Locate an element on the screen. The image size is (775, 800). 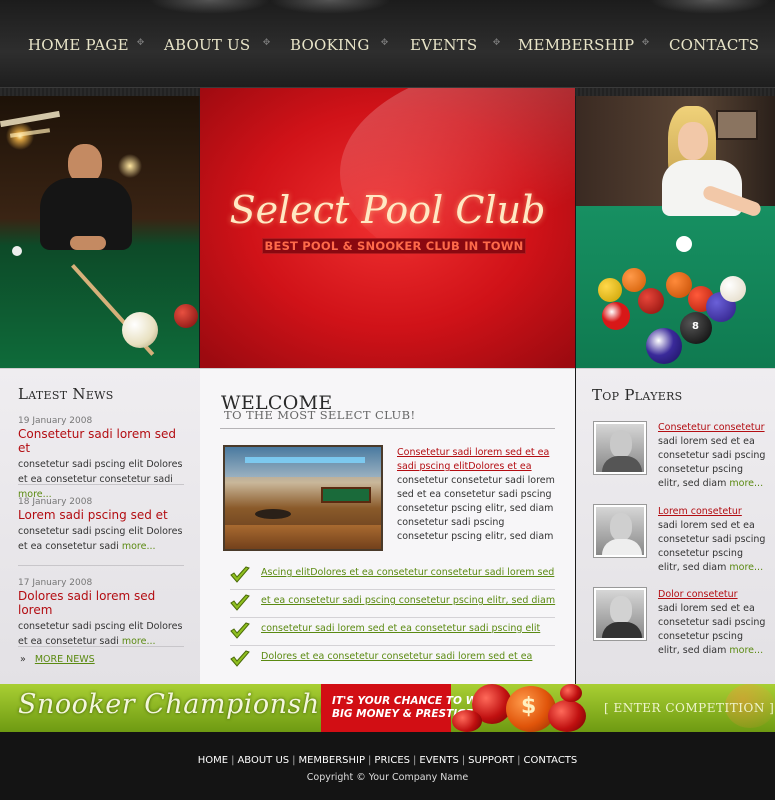
dollar-icon: $ is located at coordinates (529, 706).